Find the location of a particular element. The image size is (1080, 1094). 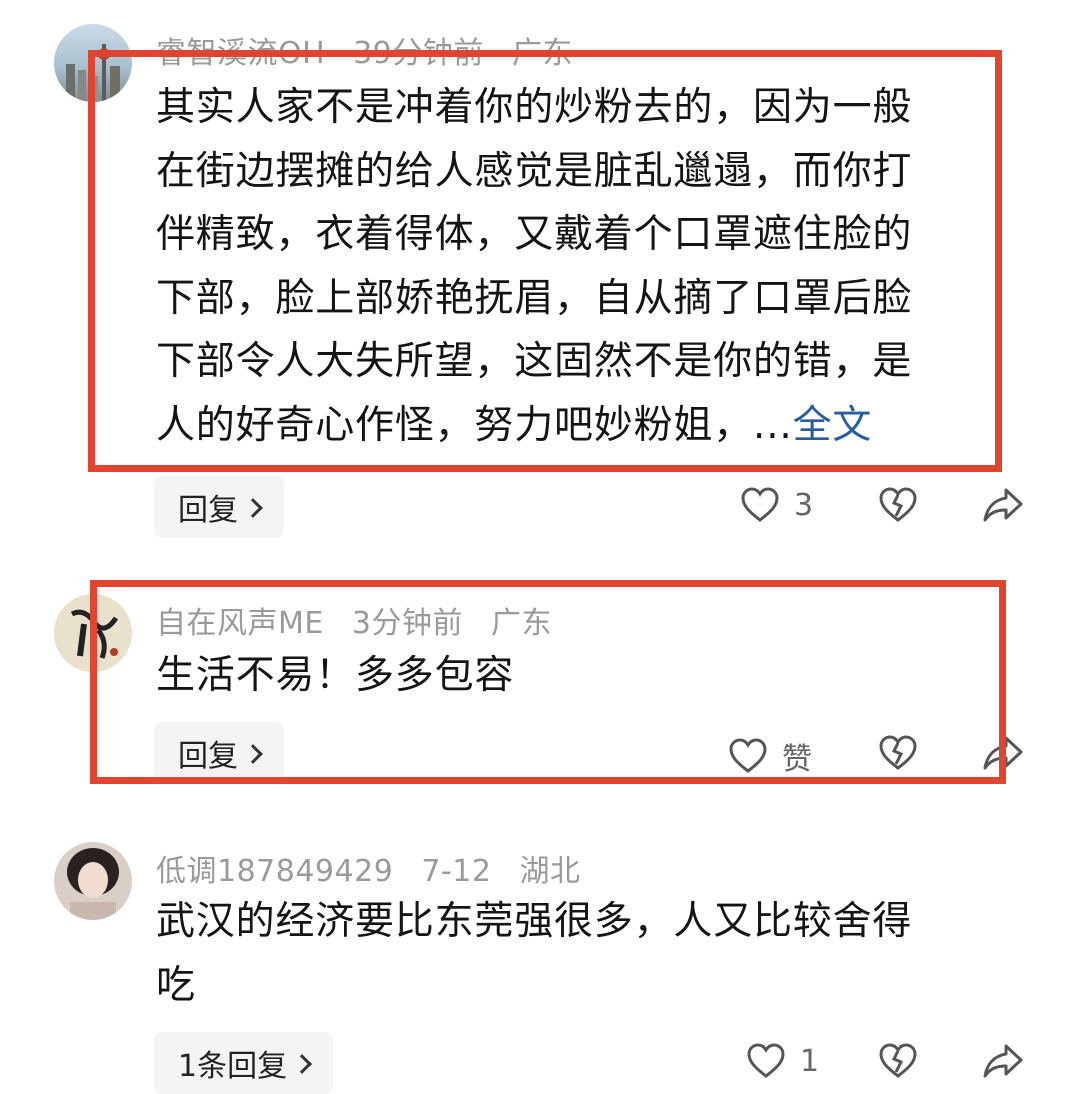

location: 湖北 is located at coordinates (550, 871).